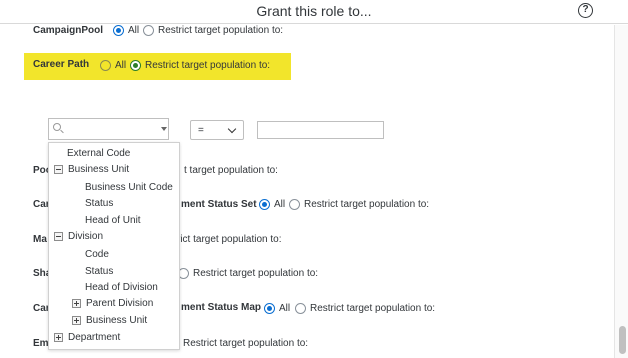 The width and height of the screenshot is (628, 358). Describe the element at coordinates (359, 204) in the screenshot. I see `radio-restrict-status-set: Restrict target population to:` at that location.